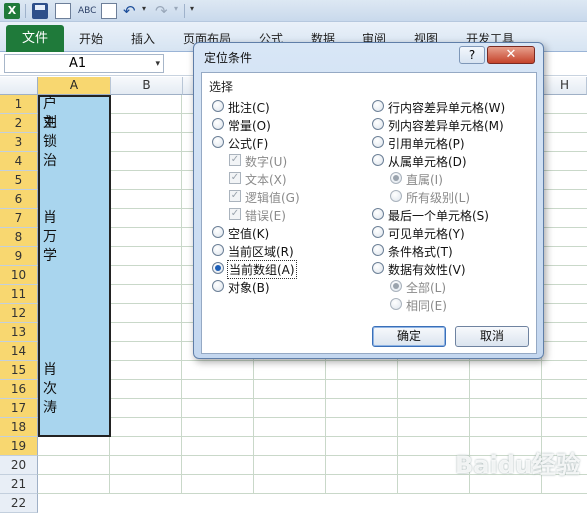 The width and height of the screenshot is (587, 513). Describe the element at coordinates (157, 64) in the screenshot. I see `name-box-dropdown-icon: ▾` at that location.